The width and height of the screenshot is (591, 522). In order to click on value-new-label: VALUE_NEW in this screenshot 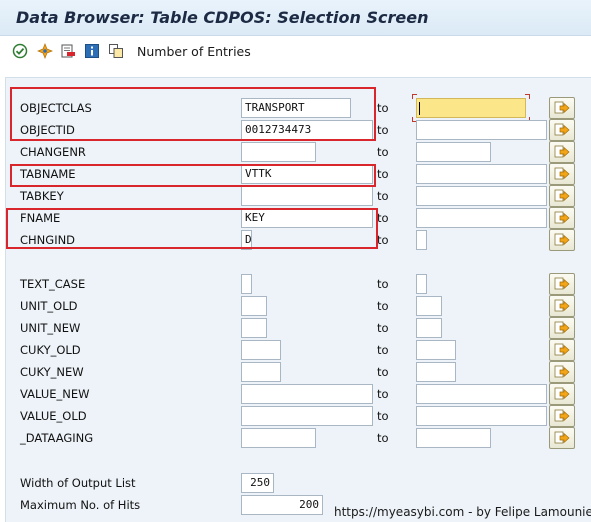, I will do `click(55, 394)`.